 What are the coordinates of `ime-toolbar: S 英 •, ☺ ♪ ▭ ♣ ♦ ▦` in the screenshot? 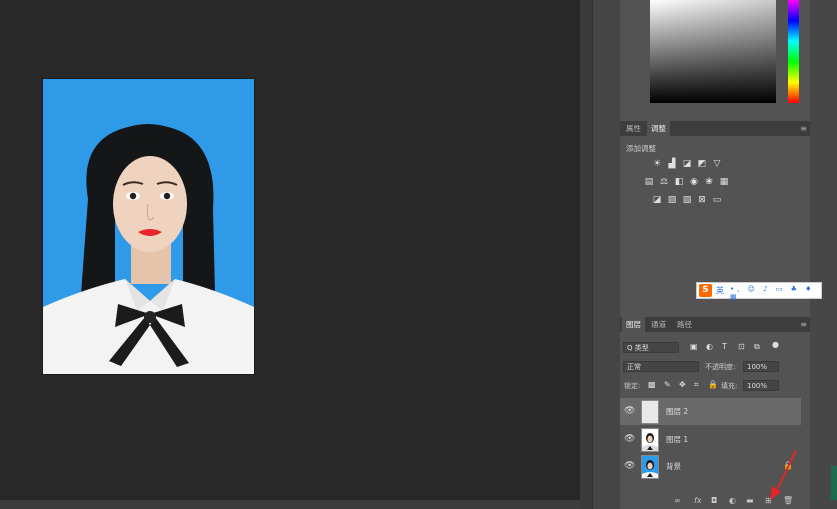 It's located at (759, 291).